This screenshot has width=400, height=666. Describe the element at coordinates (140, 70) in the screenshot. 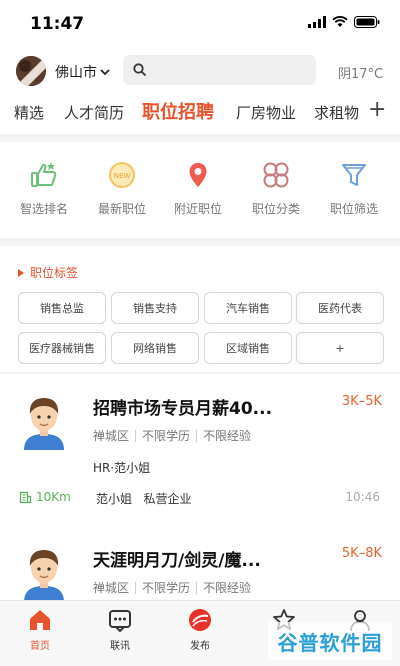

I see `search-icon` at that location.